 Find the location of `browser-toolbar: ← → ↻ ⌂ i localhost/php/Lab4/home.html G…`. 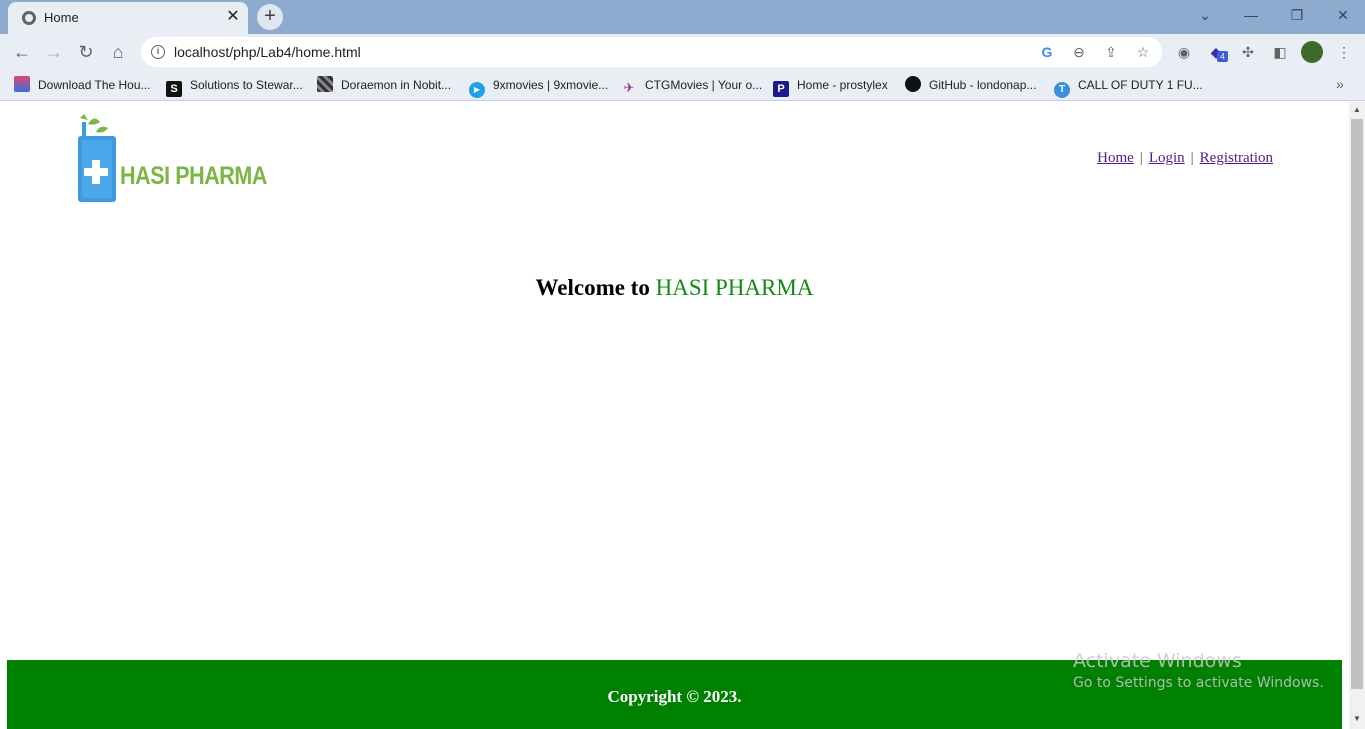

browser-toolbar: ← → ↻ ⌂ i localhost/php/Lab4/home.html G… is located at coordinates (682, 52).